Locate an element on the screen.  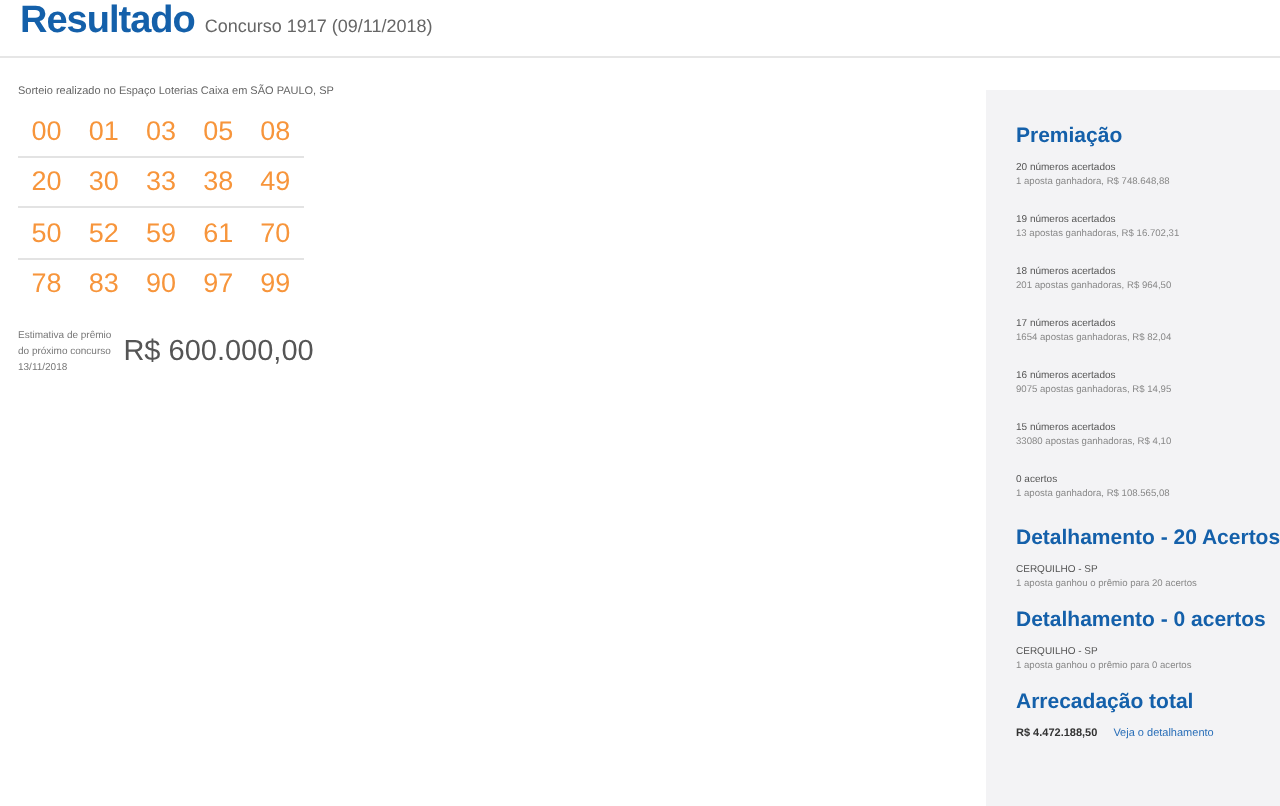
drawn-number: 30 is located at coordinates (103, 181).